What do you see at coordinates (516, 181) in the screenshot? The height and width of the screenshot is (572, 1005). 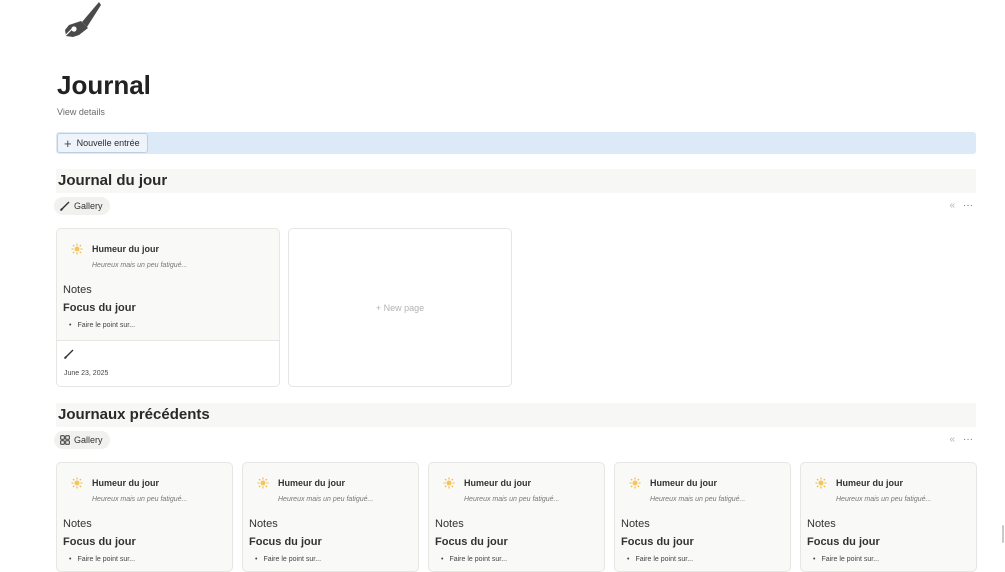 I see `section-heading-today: Journal du jour` at bounding box center [516, 181].